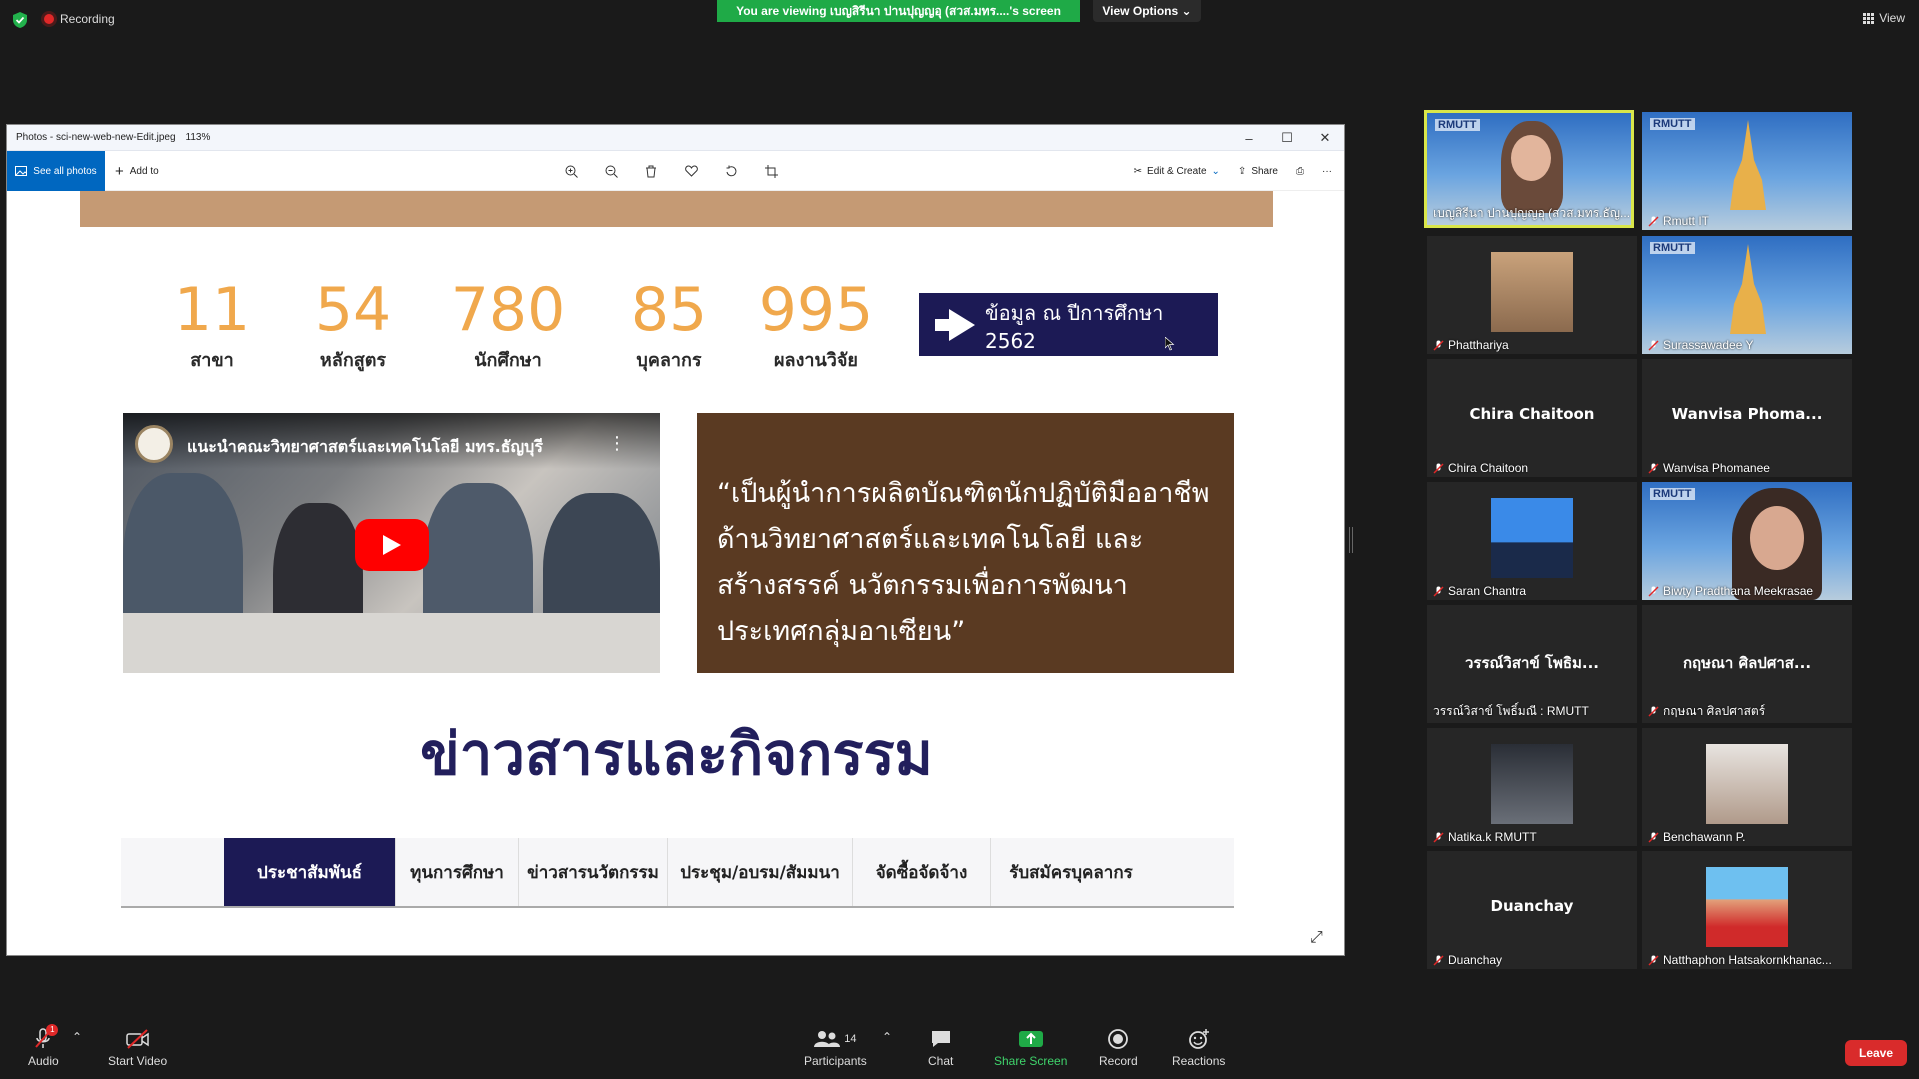 This screenshot has width=1919, height=1079. What do you see at coordinates (1351, 540) in the screenshot?
I see `panel-resize-handle` at bounding box center [1351, 540].